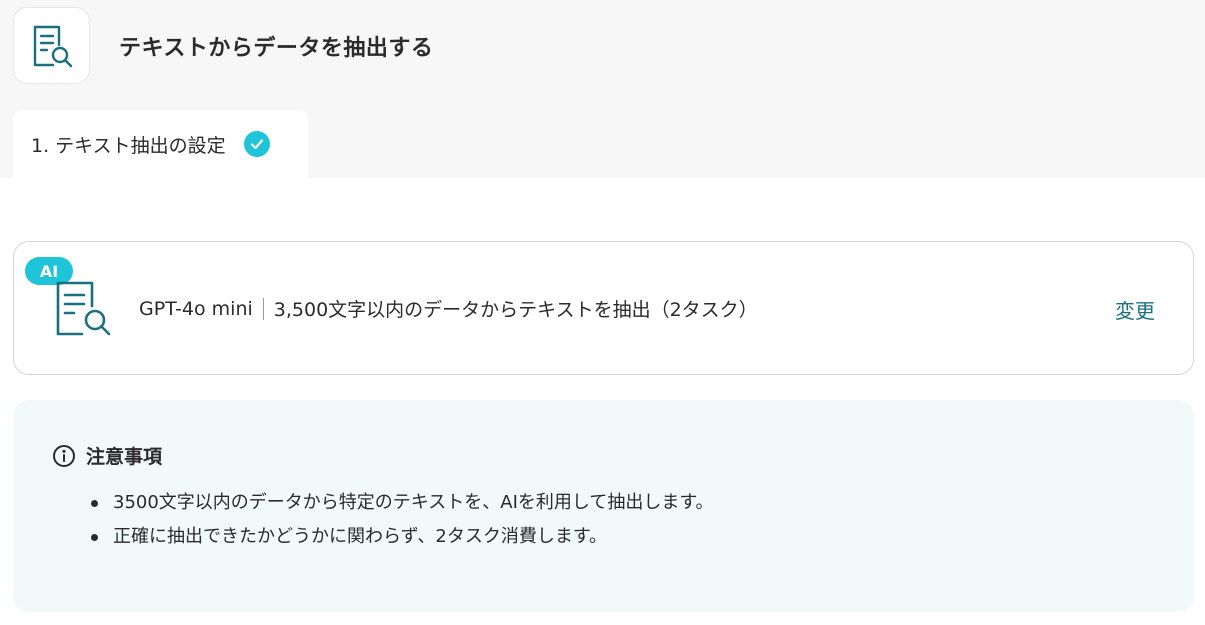  What do you see at coordinates (276, 48) in the screenshot?
I see `page-title: テキストからデータを抽出する` at bounding box center [276, 48].